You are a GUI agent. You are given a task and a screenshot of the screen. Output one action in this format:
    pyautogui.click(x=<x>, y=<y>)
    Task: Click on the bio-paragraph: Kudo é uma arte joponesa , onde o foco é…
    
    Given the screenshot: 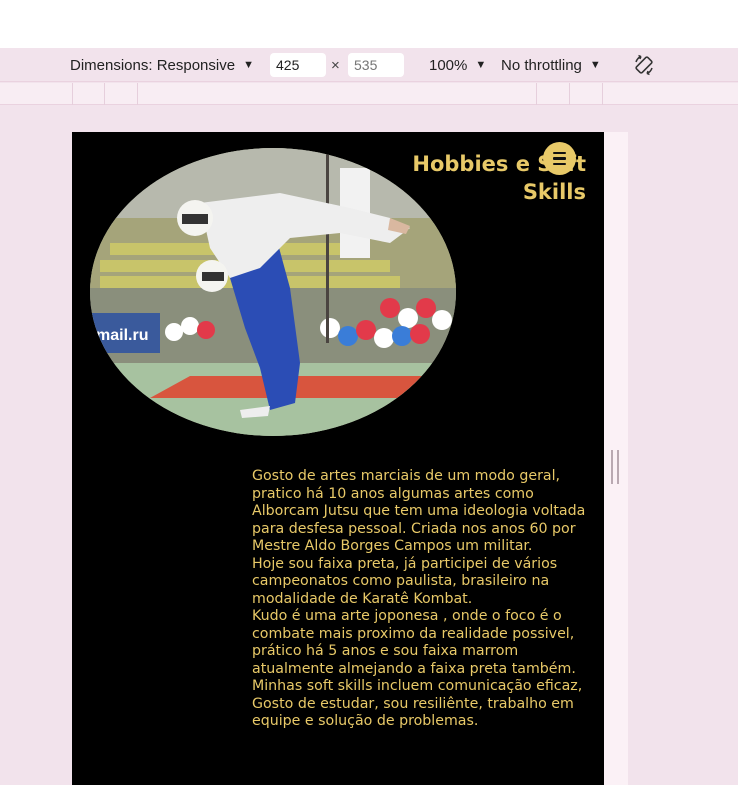 What is the action you would take?
    pyautogui.click(x=414, y=642)
    